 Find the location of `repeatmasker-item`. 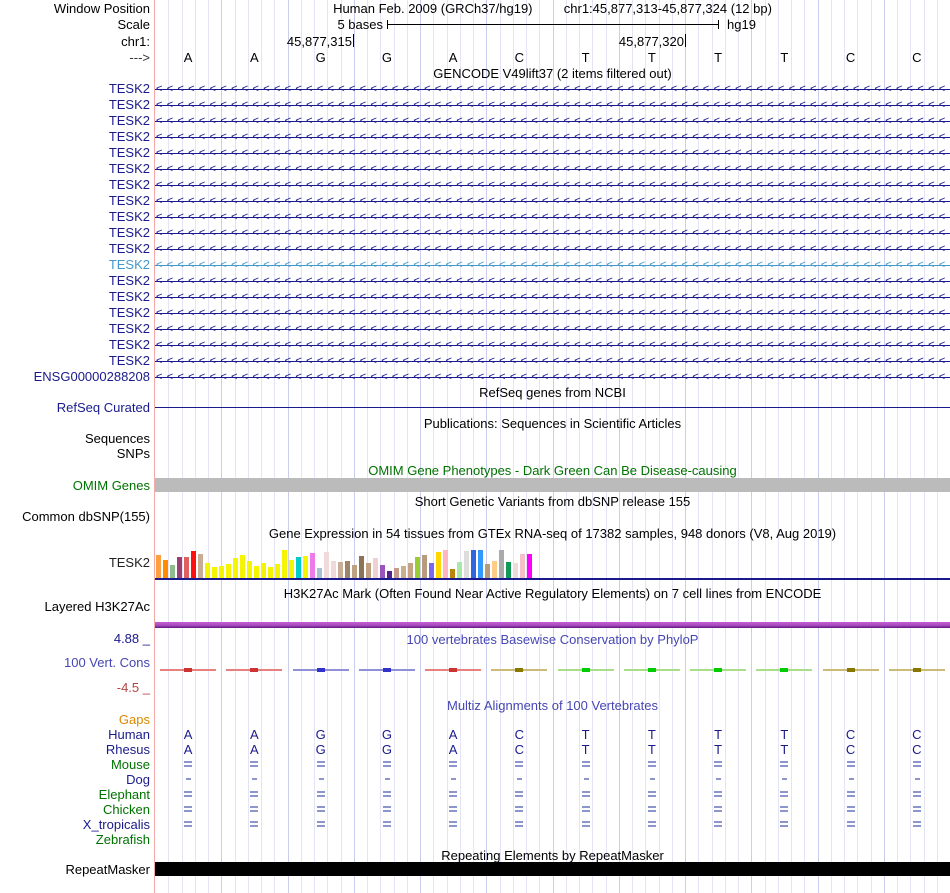

repeatmasker-item is located at coordinates (552, 869).